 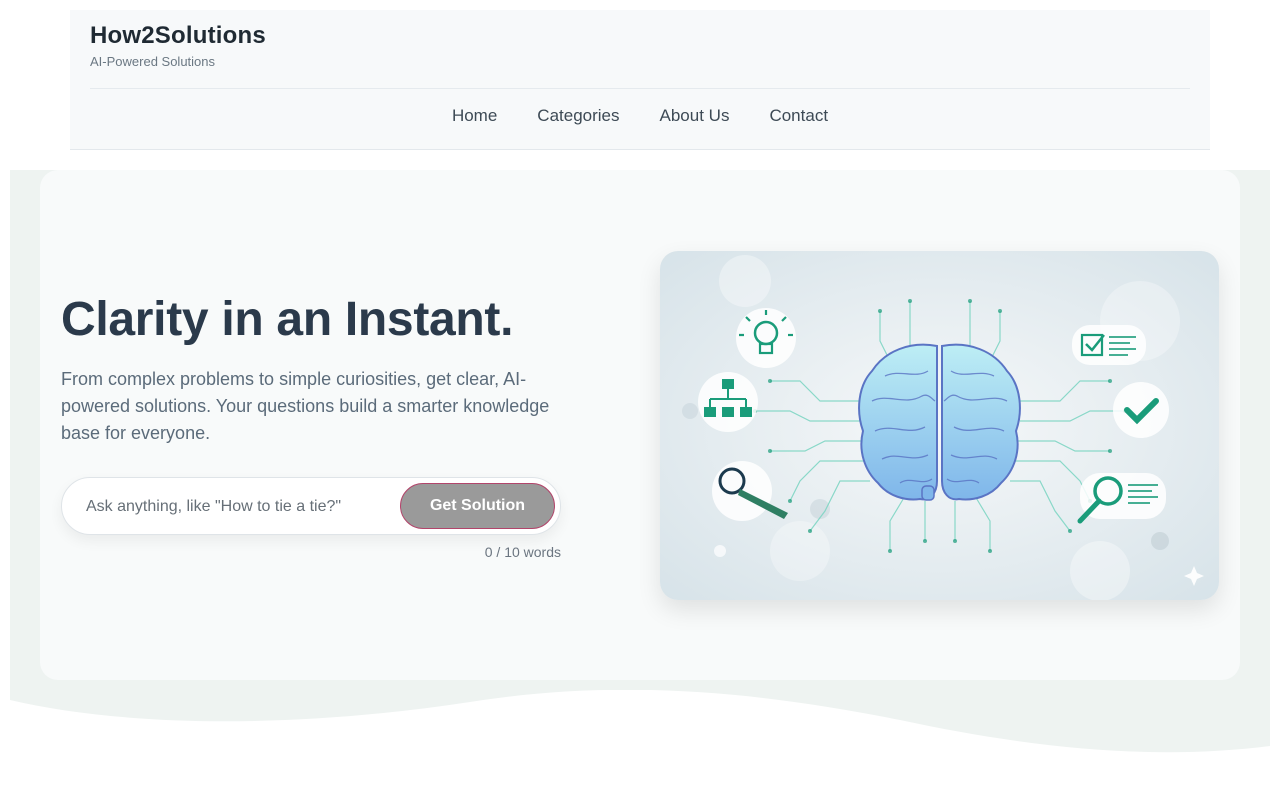 I want to click on get-solution-button: Get Solution, so click(x=477, y=506).